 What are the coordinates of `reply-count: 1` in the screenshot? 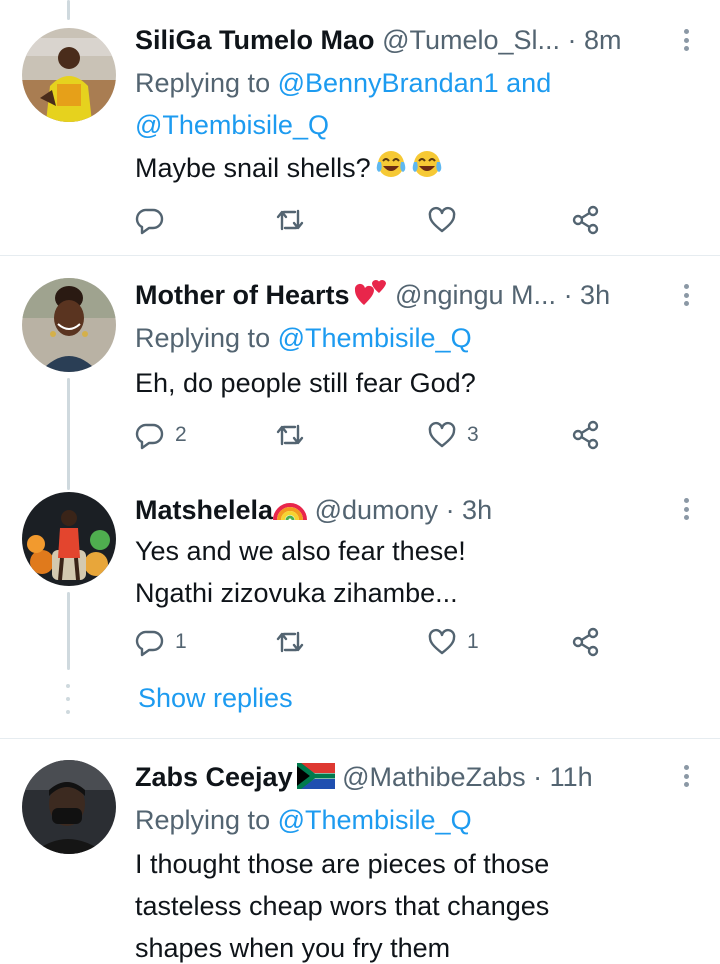 It's located at (181, 641).